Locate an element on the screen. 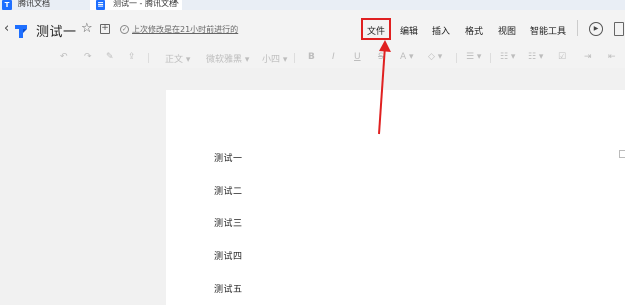  highlight-color-icon: ◇ ▾ is located at coordinates (435, 57).